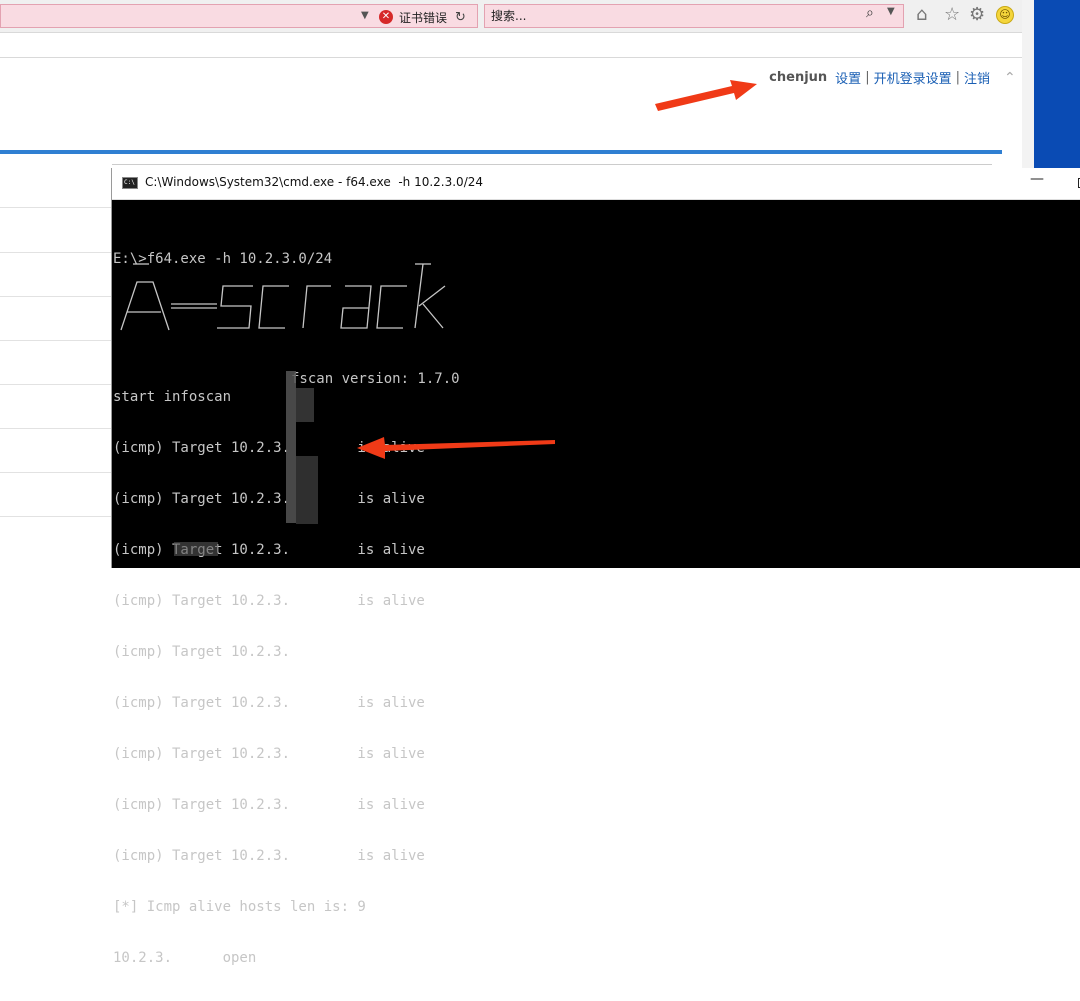 The height and width of the screenshot is (1001, 1080). Describe the element at coordinates (283, 297) in the screenshot. I see `fscan-ascii-banner` at that location.